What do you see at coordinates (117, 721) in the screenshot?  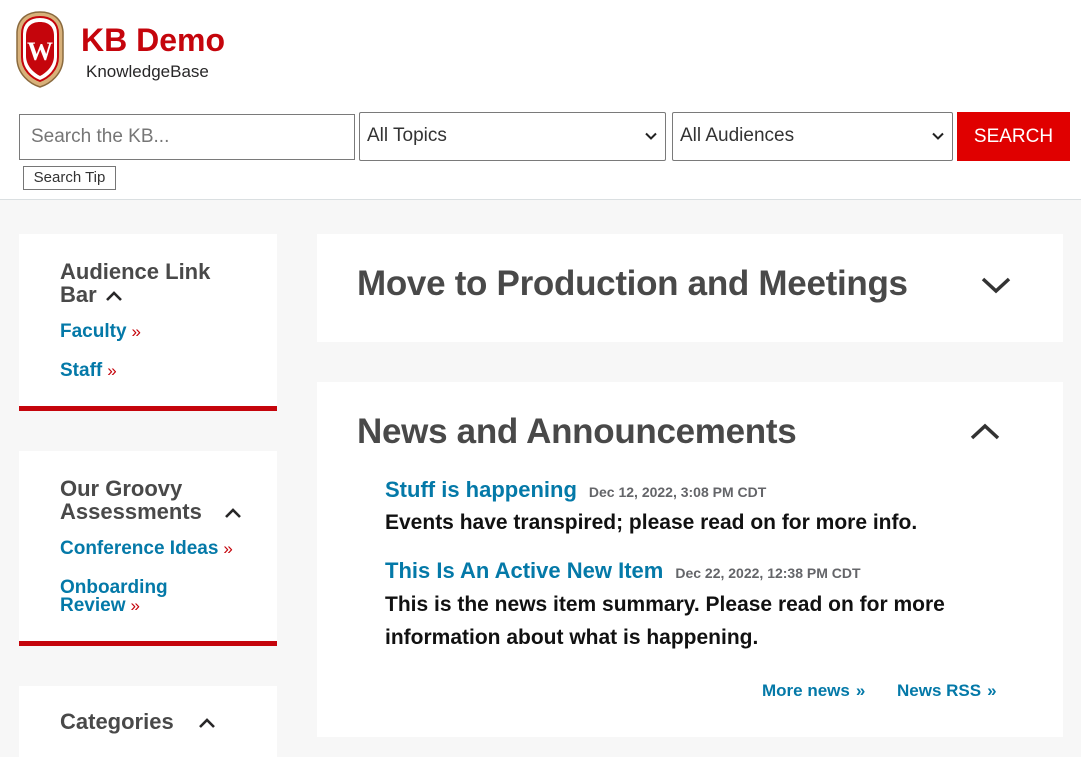 I see `categories-title-label: Categories` at bounding box center [117, 721].